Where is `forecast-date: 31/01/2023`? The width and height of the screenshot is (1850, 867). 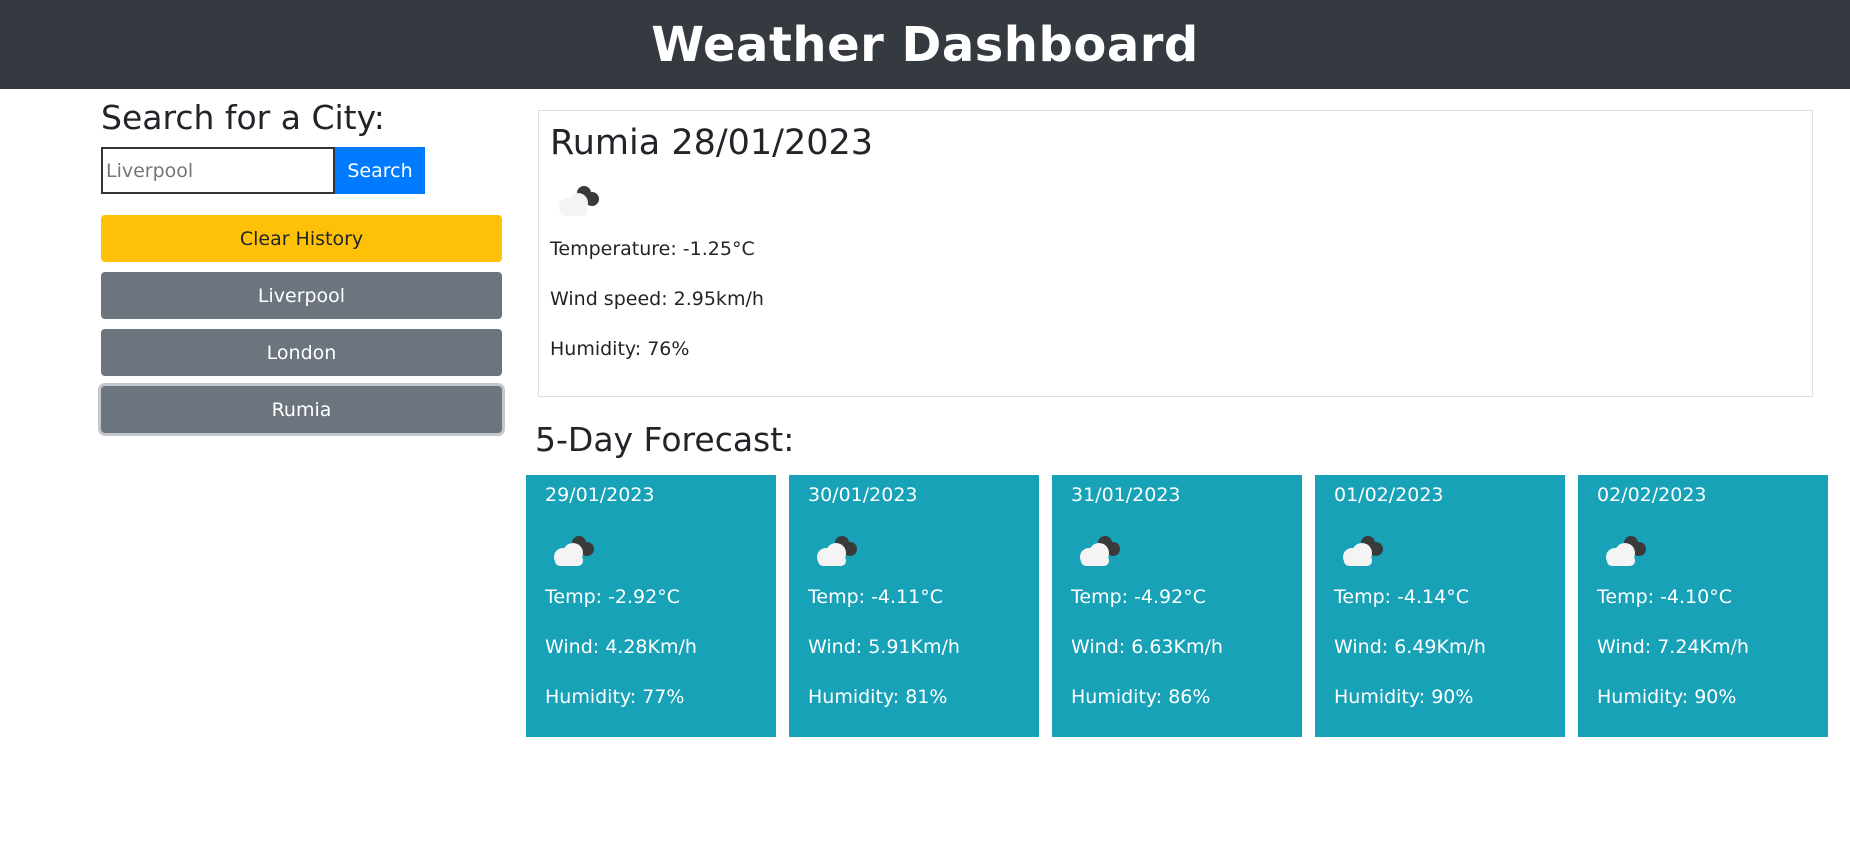 forecast-date: 31/01/2023 is located at coordinates (1126, 495).